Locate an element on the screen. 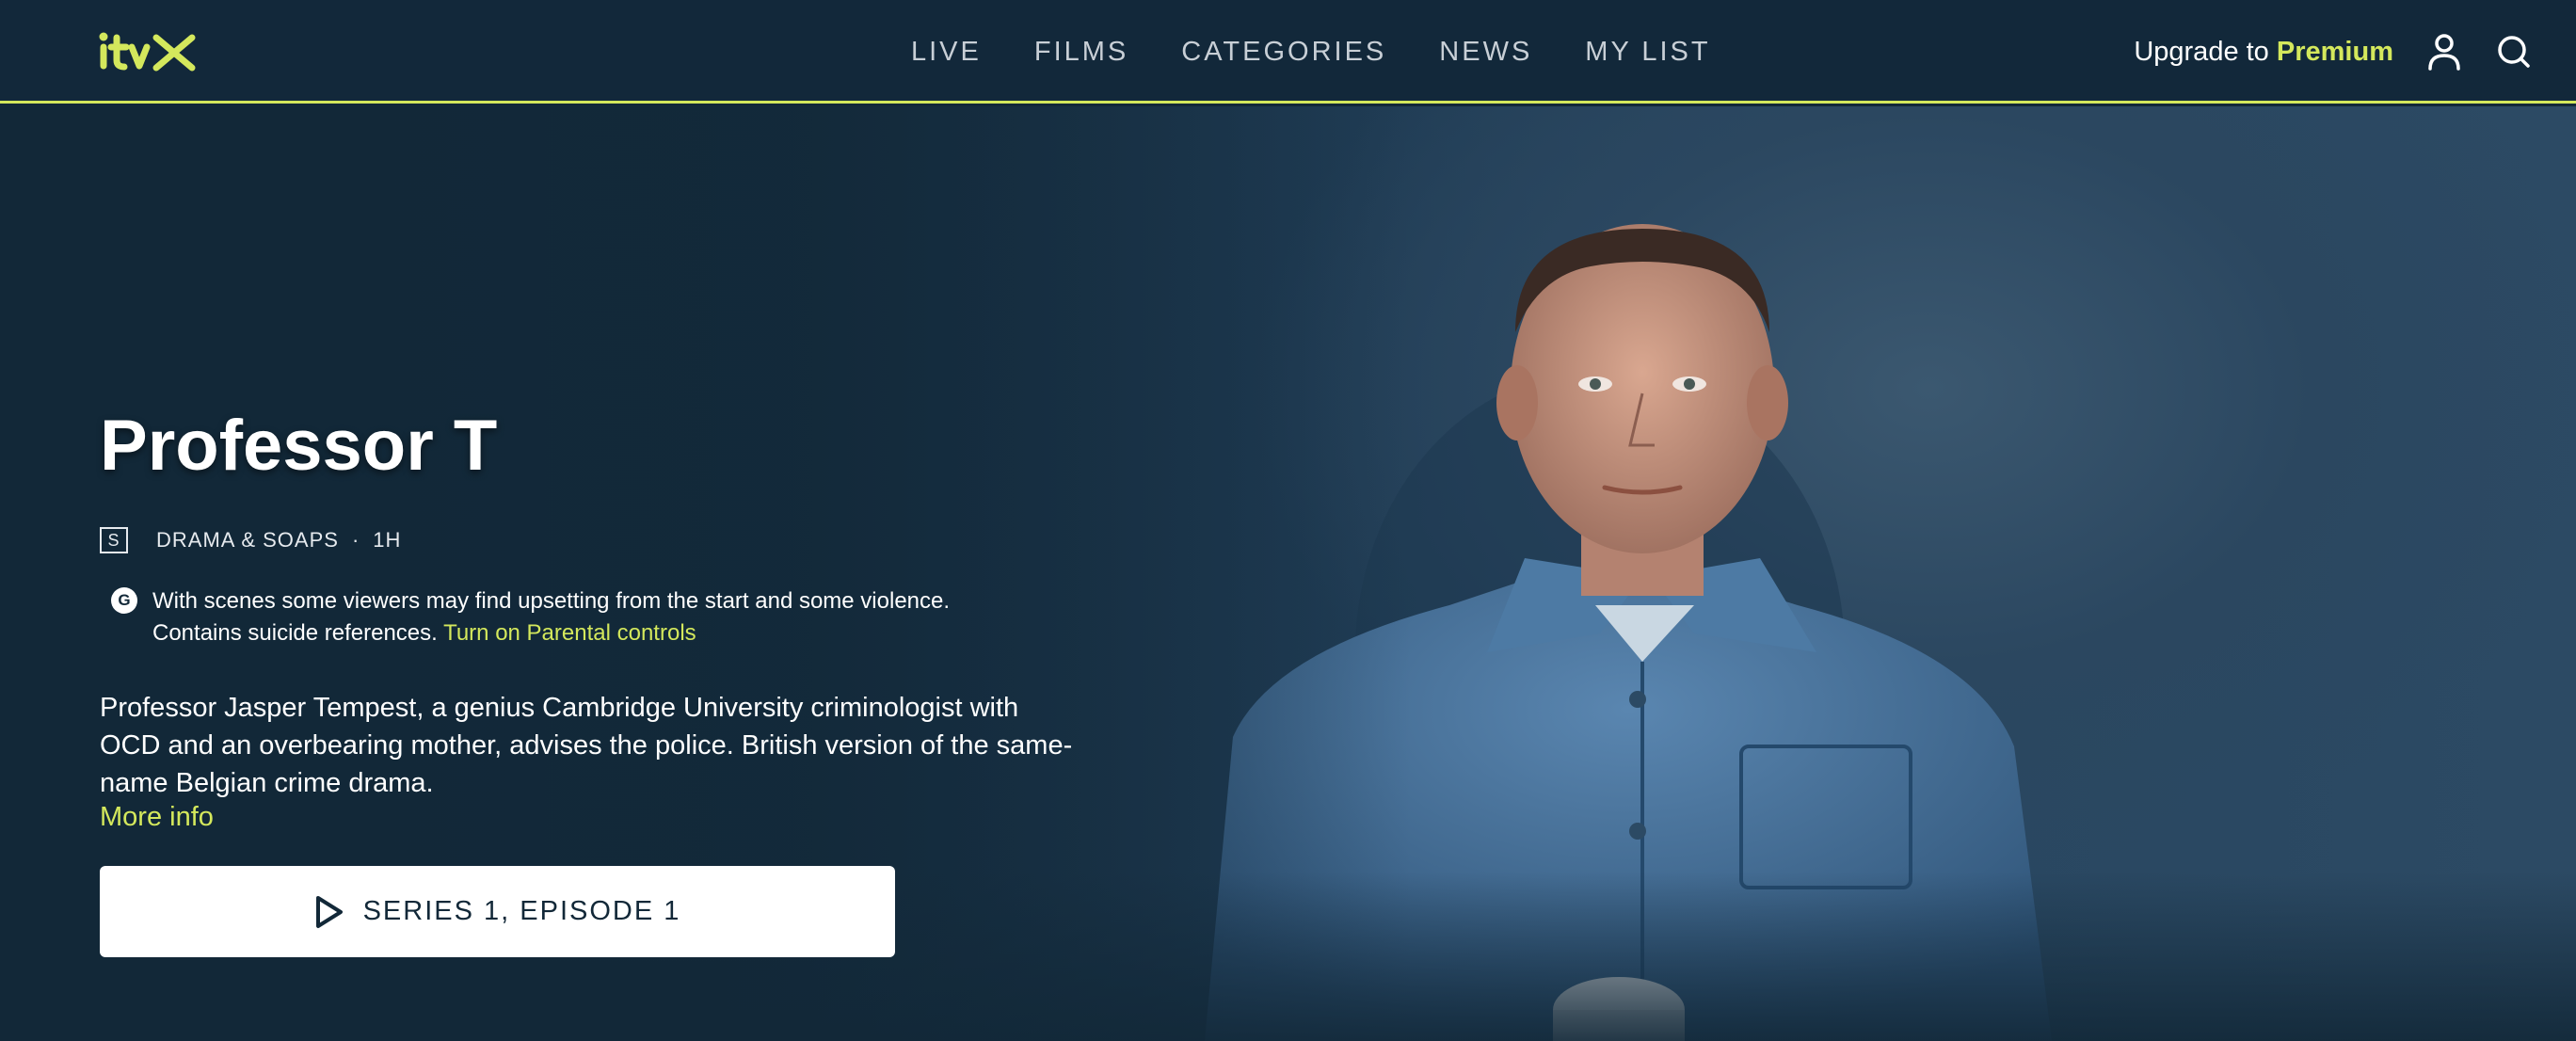 Image resolution: width=2576 pixels, height=1041 pixels. nav-my-list: MY LIST is located at coordinates (1647, 52).